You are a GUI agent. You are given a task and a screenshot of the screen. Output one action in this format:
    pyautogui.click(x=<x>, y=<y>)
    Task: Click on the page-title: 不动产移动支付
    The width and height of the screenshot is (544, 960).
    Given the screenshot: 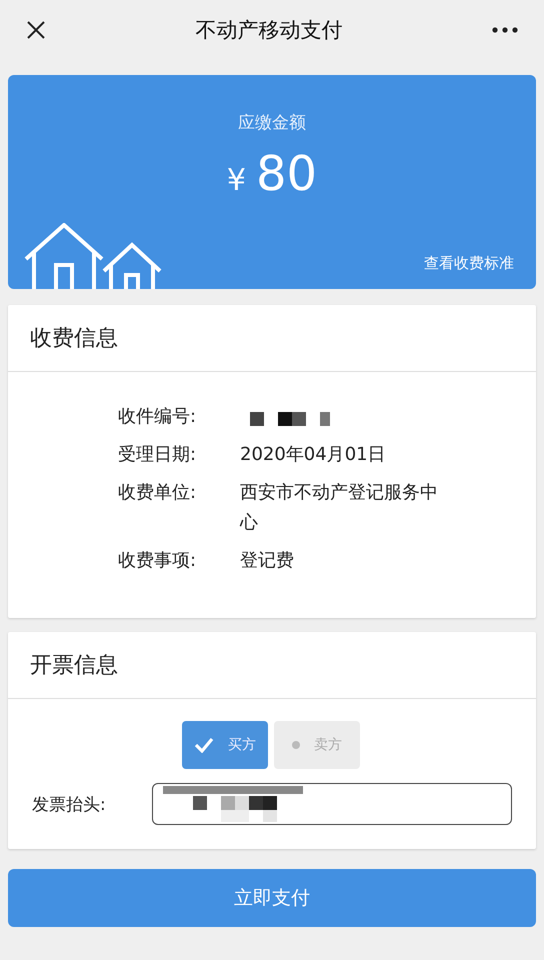 What is the action you would take?
    pyautogui.click(x=269, y=30)
    